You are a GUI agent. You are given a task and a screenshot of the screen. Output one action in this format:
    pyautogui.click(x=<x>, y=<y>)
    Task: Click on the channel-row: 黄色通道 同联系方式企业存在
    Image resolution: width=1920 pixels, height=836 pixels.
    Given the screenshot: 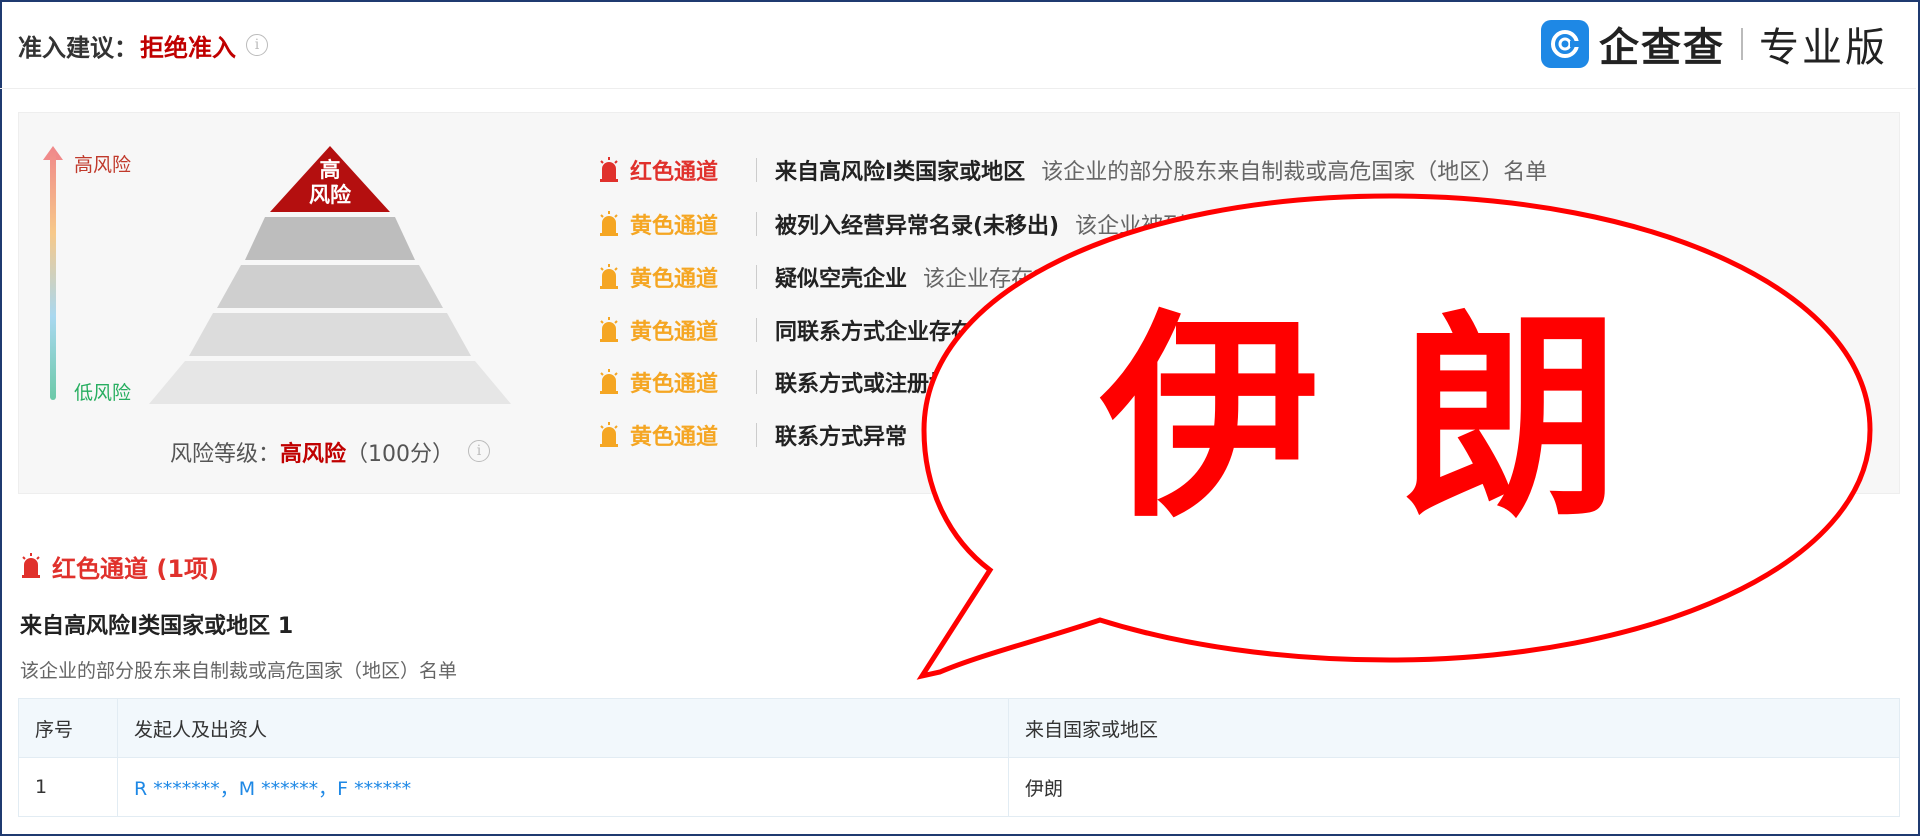 What is the action you would take?
    pyautogui.click(x=793, y=330)
    